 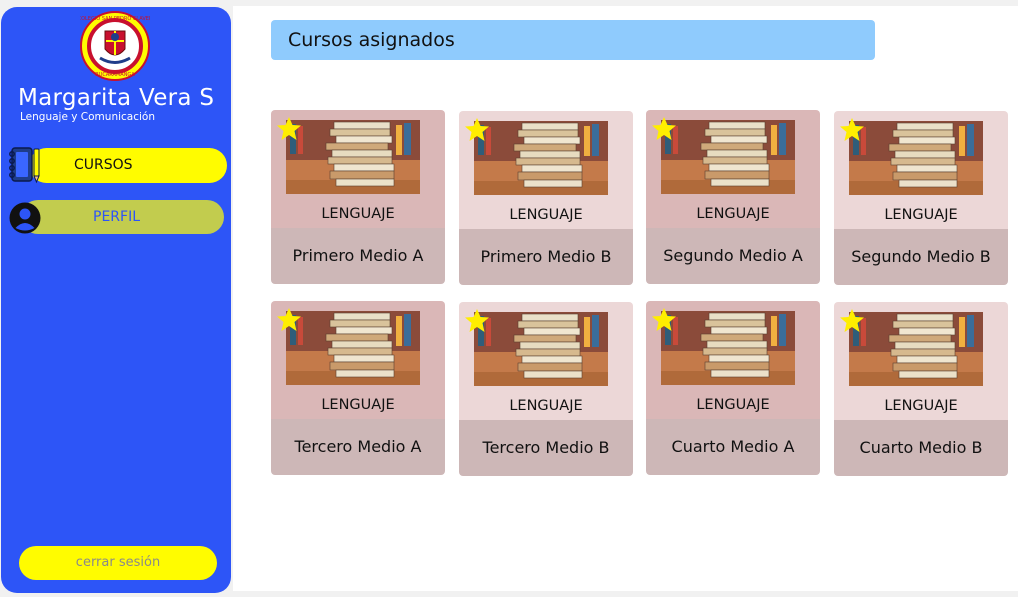 What do you see at coordinates (116, 98) in the screenshot?
I see `user-name: Margarita Vera S` at bounding box center [116, 98].